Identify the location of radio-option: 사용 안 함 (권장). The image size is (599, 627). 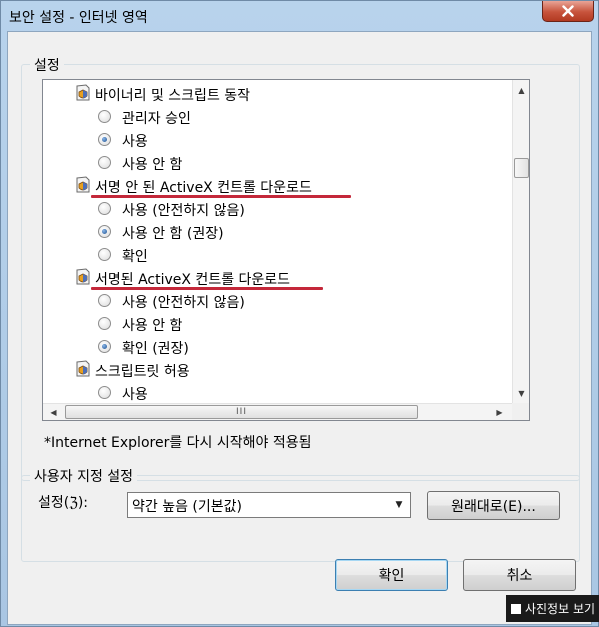
(277, 231).